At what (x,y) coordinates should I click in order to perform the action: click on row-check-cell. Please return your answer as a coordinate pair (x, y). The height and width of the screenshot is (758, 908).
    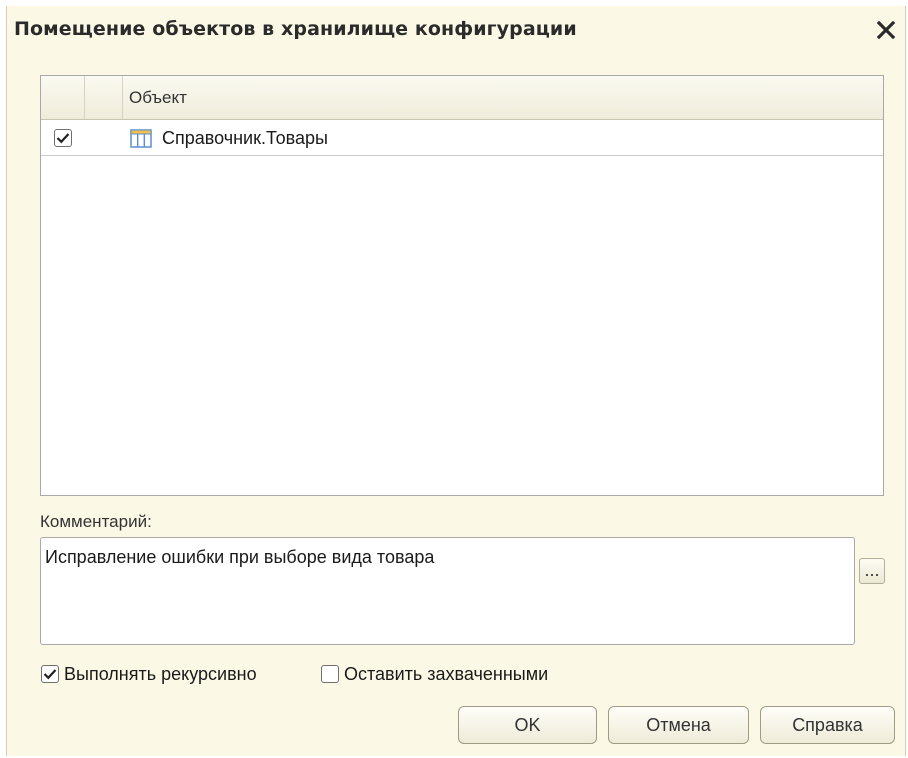
    Looking at the image, I should click on (63, 138).